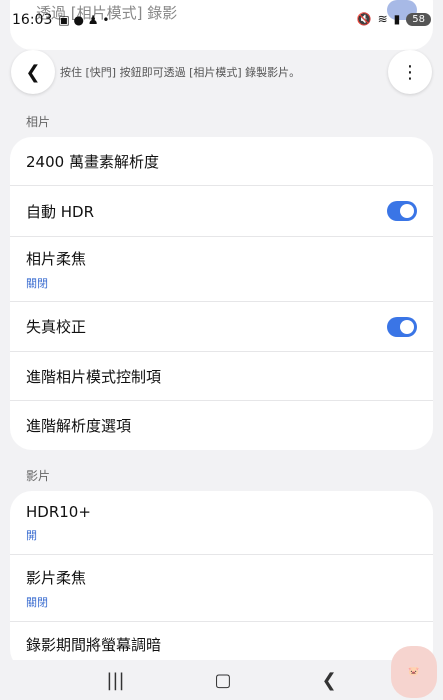  Describe the element at coordinates (364, 19) in the screenshot. I see `mute-icon: 🔇` at that location.